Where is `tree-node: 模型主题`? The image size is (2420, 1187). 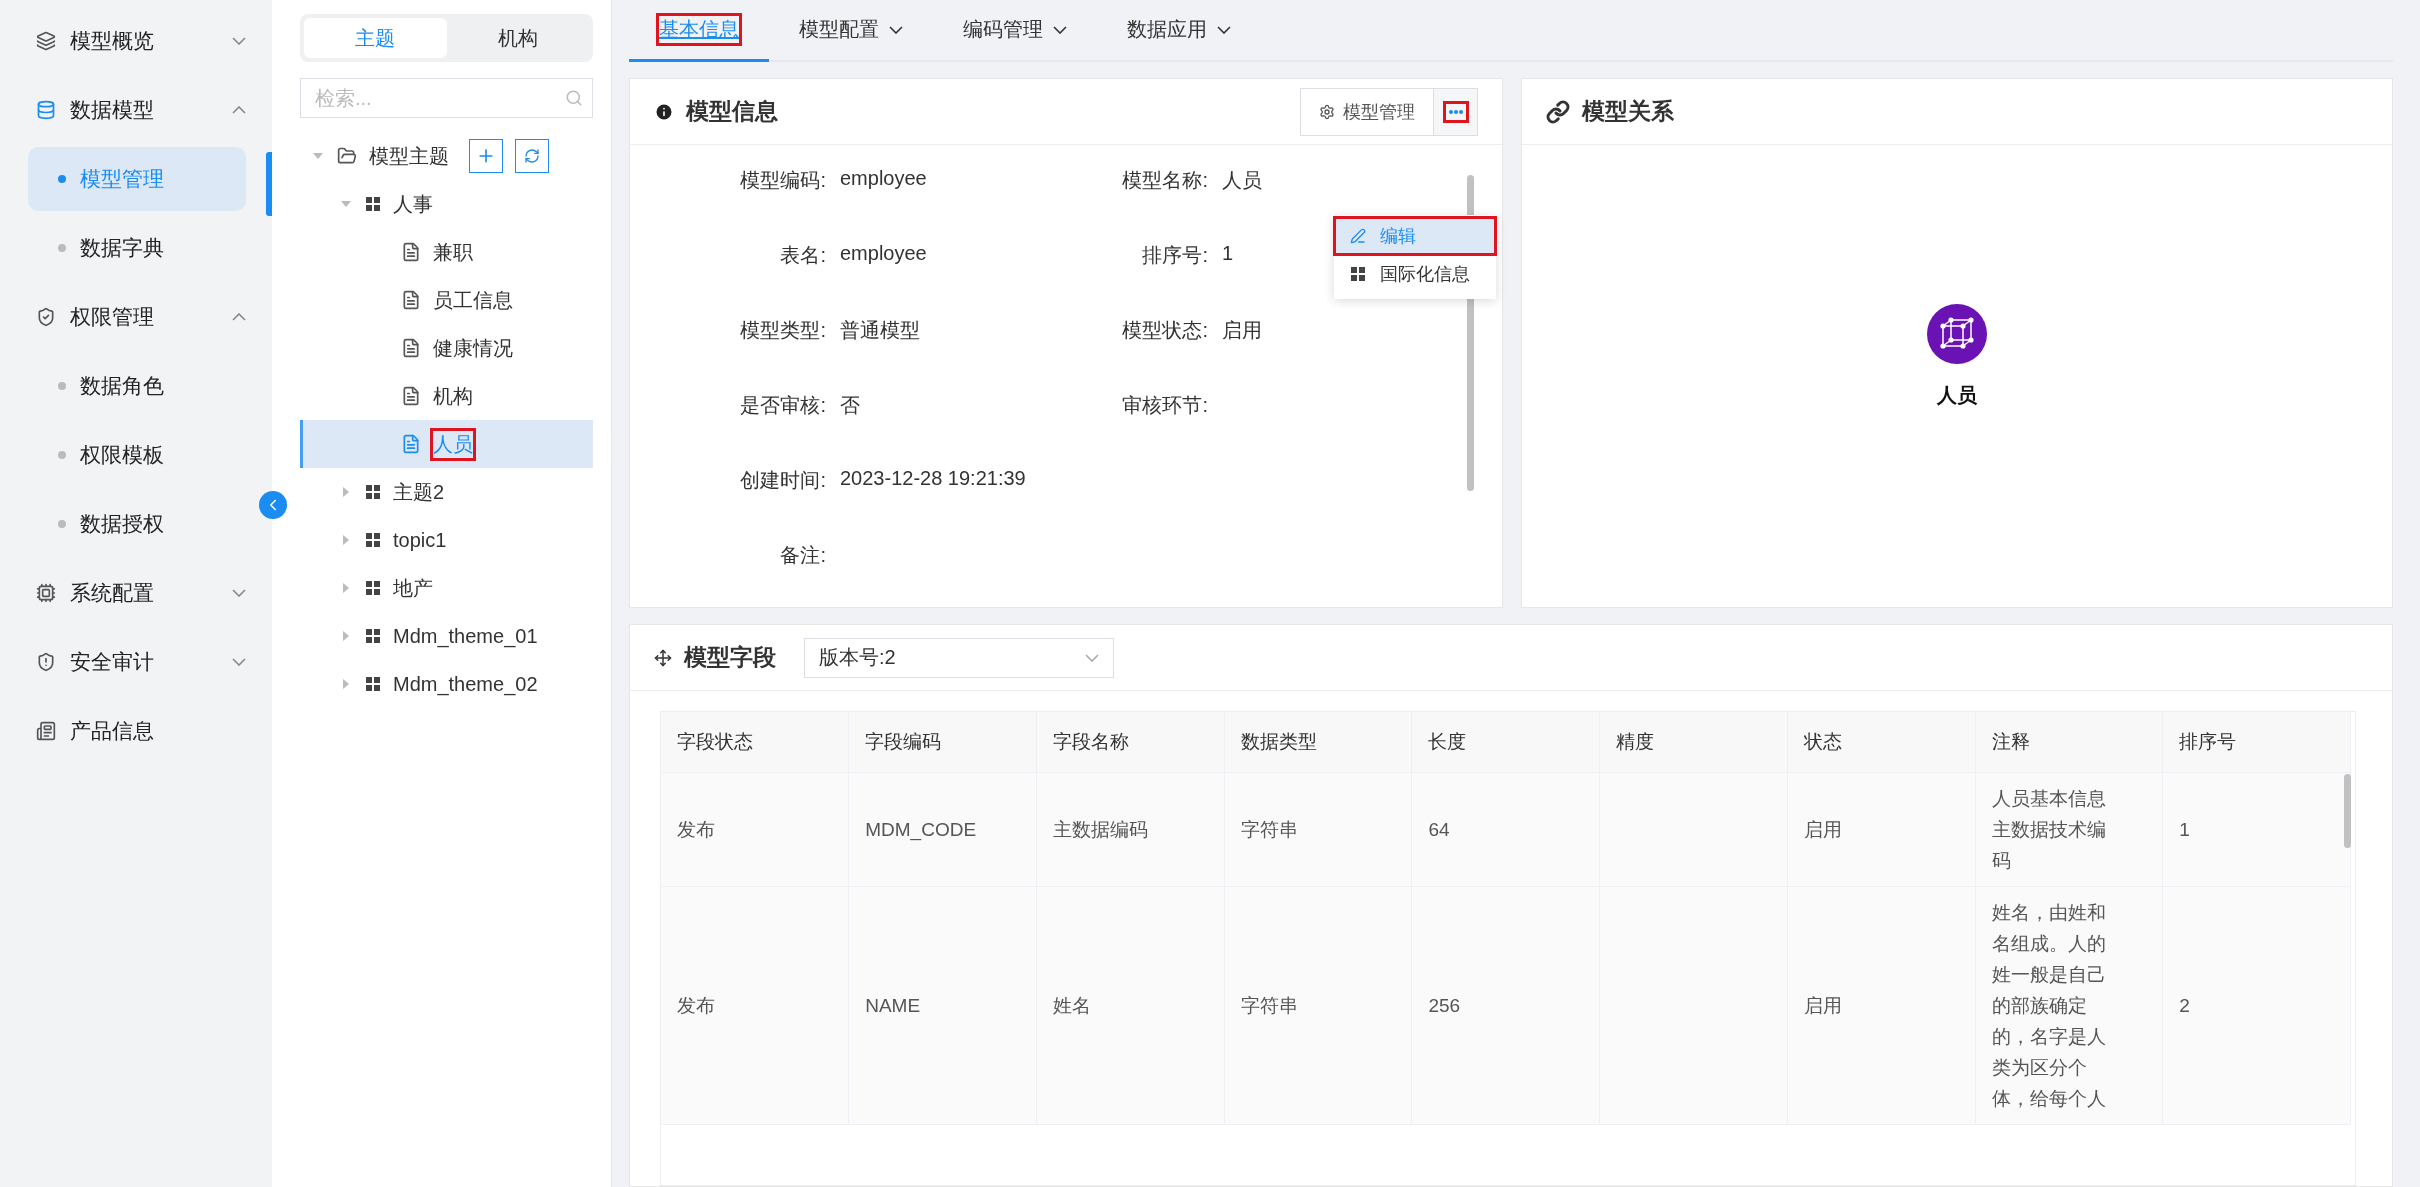
tree-node: 模型主题 is located at coordinates (446, 156).